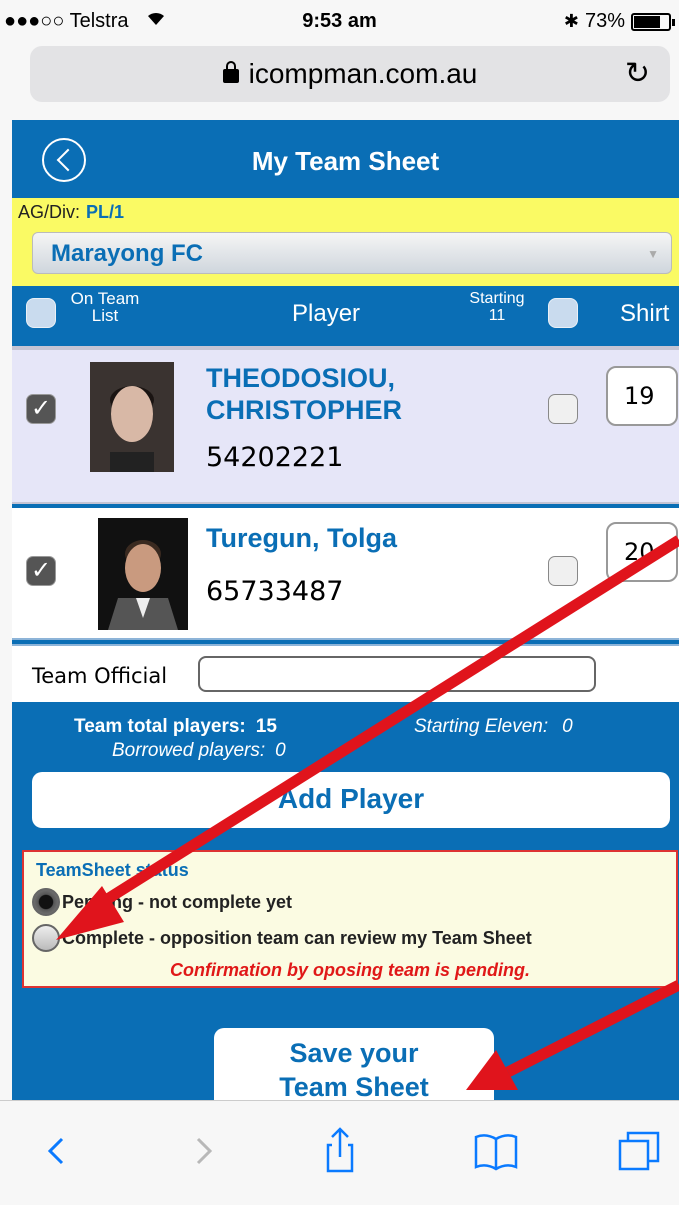 The width and height of the screenshot is (679, 1205). What do you see at coordinates (351, 800) in the screenshot?
I see `add-player-button: Add Player` at bounding box center [351, 800].